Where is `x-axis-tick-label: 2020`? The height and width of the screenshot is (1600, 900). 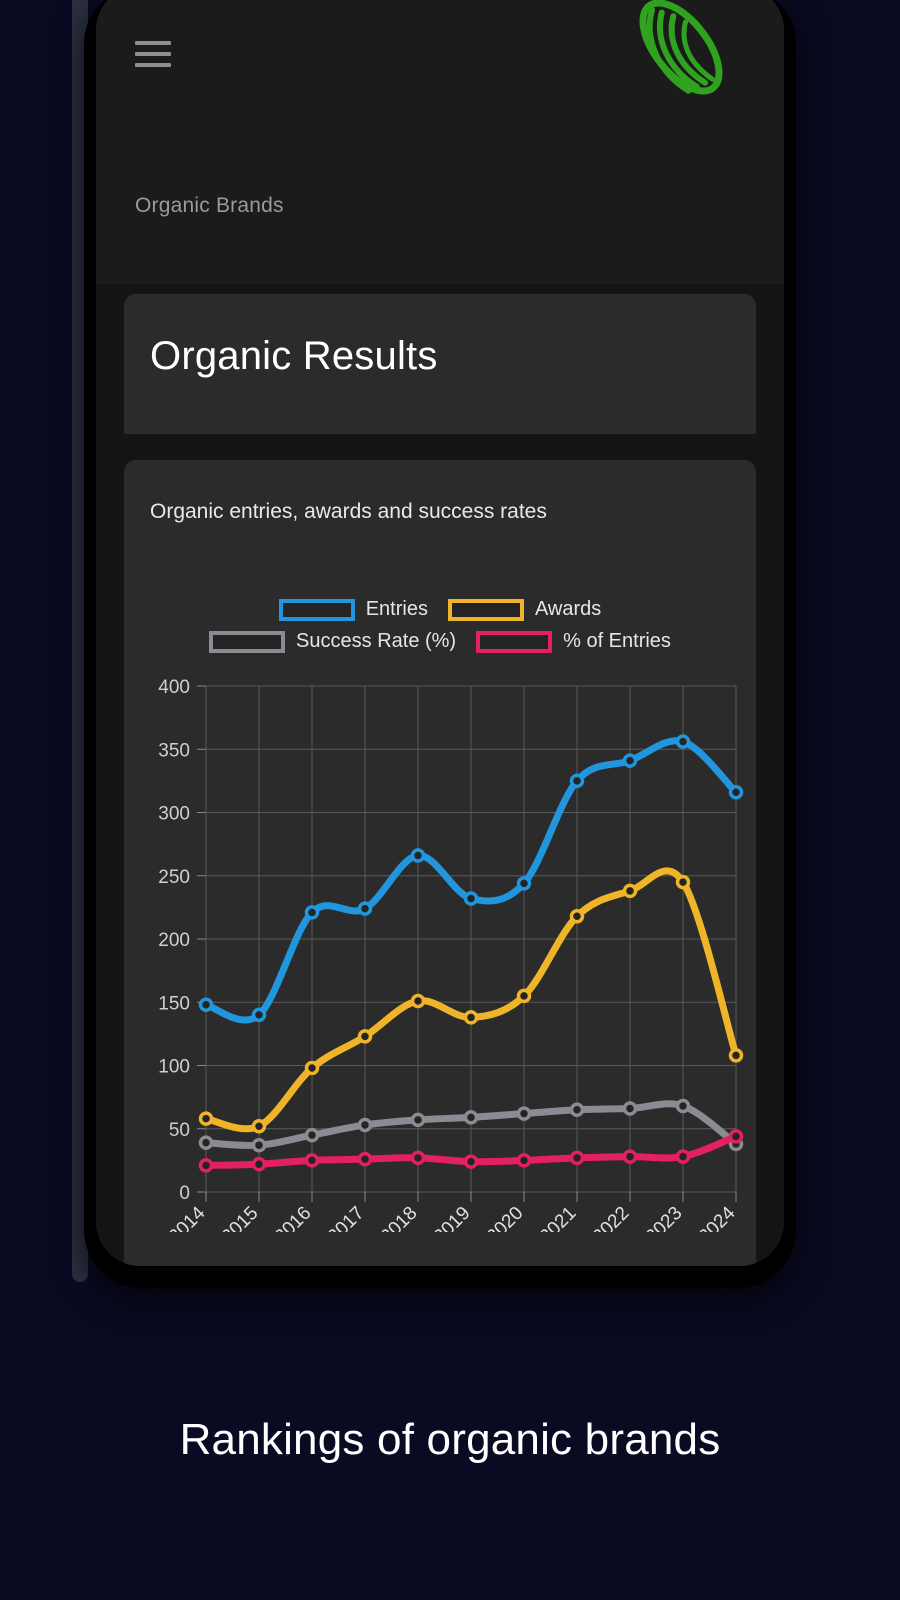
x-axis-tick-label: 2020 is located at coordinates (505, 1217).